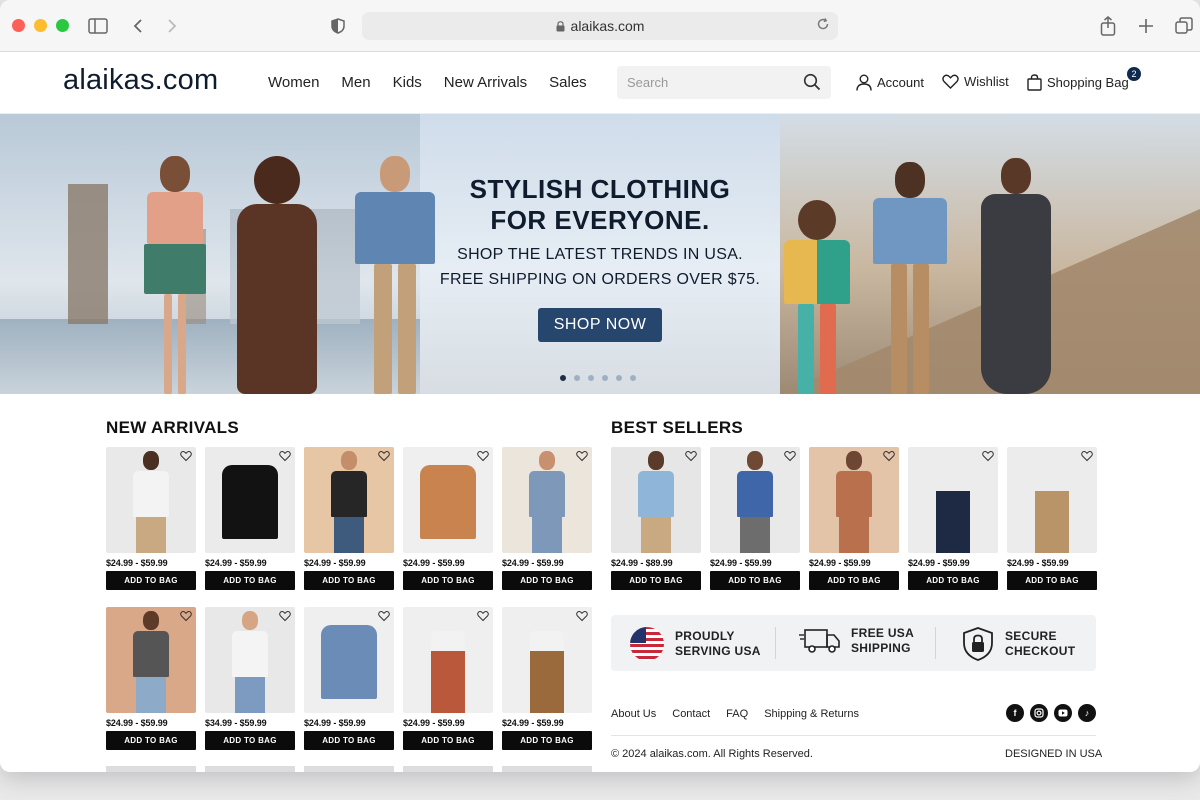 The width and height of the screenshot is (1200, 800). Describe the element at coordinates (172, 26) in the screenshot. I see `forward-icon` at that location.